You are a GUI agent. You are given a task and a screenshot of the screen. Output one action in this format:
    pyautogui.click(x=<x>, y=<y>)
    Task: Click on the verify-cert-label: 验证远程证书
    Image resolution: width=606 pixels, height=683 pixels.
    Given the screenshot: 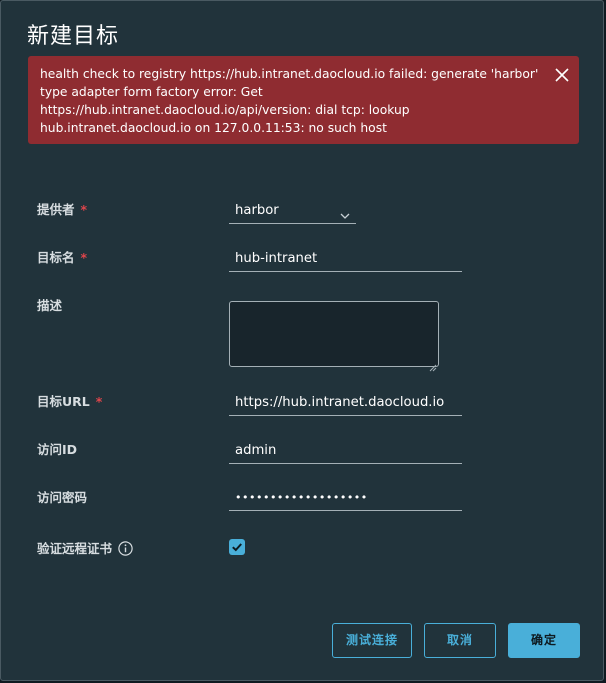 What is the action you would take?
    pyautogui.click(x=85, y=549)
    